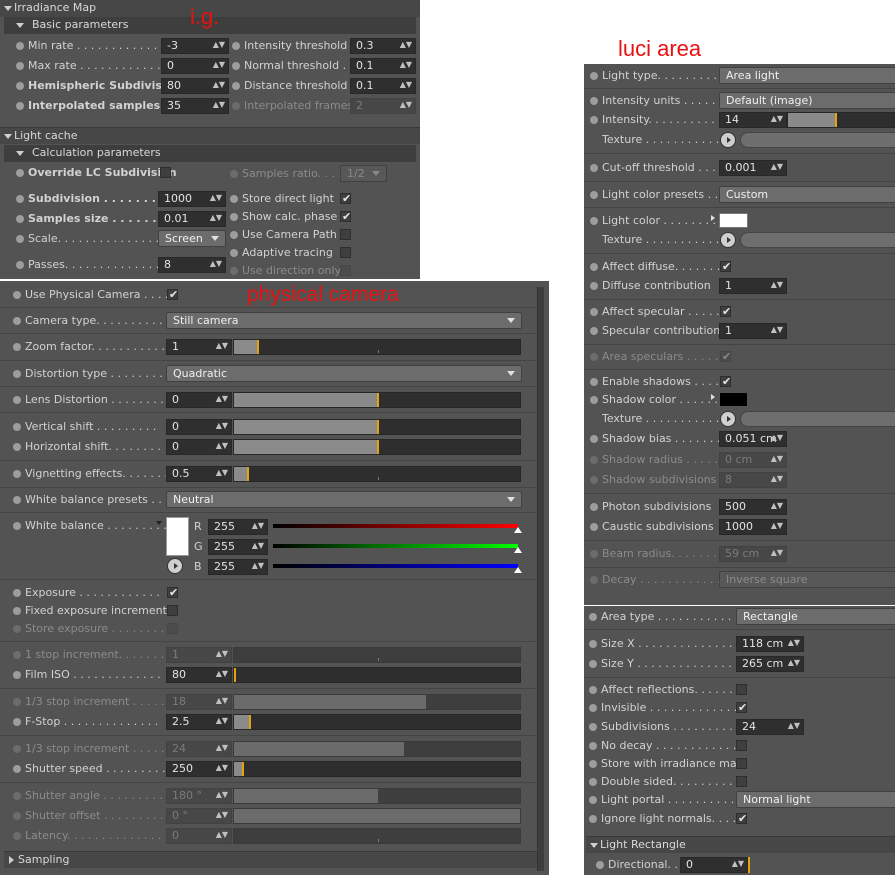 The image size is (895, 875). What do you see at coordinates (733, 220) in the screenshot?
I see `light-color-swatch` at bounding box center [733, 220].